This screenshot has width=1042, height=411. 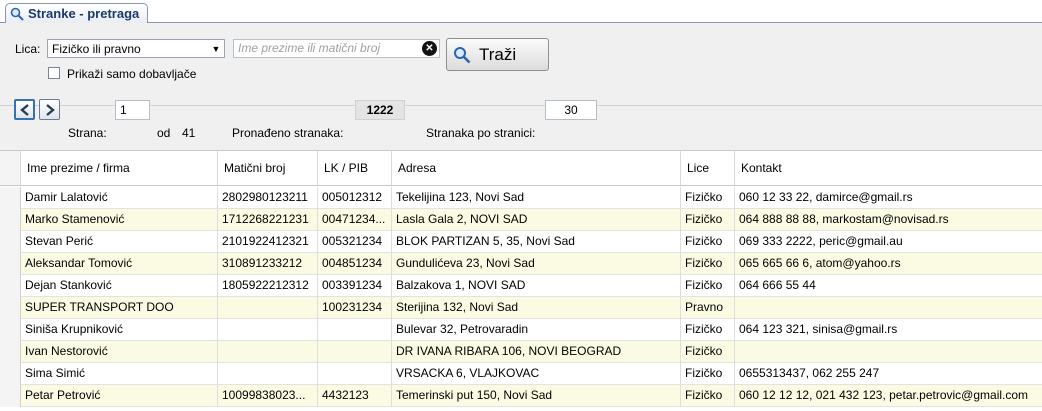 I want to click on cell-name: Dejan Stanković, so click(x=119, y=286).